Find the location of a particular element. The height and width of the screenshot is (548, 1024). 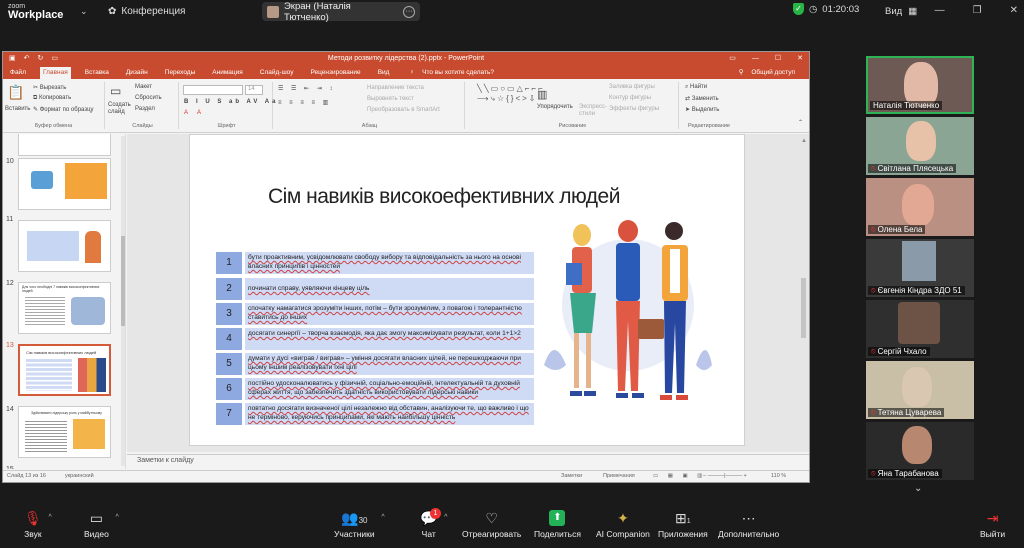

share-button: ⚲ Общий доступ is located at coordinates (767, 73).